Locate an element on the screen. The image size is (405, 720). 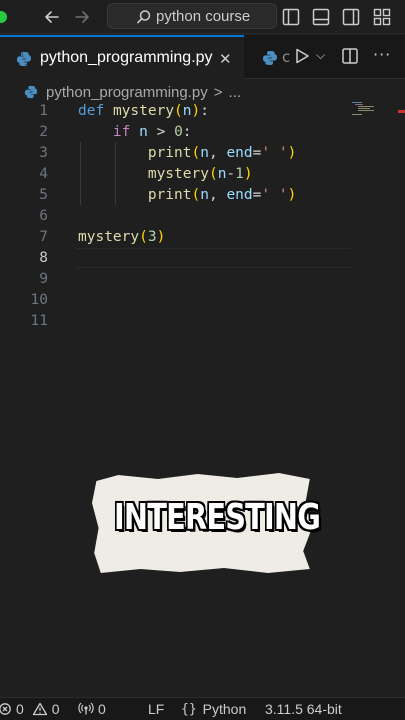
line-number: 1 is located at coordinates (43, 111).